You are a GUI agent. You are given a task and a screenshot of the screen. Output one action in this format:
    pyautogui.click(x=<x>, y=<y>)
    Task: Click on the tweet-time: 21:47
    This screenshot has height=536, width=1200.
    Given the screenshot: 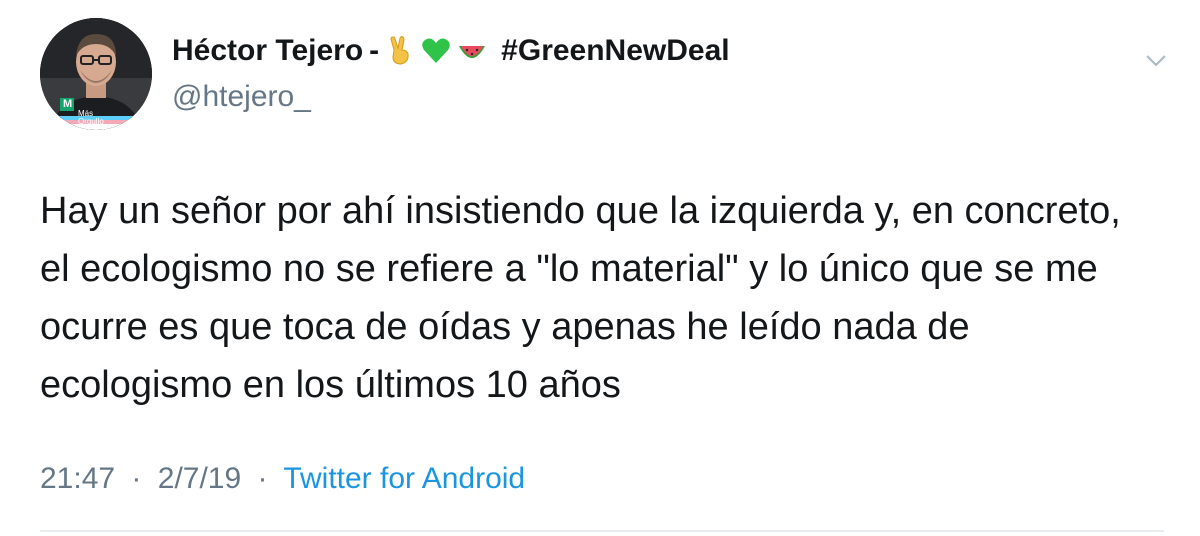 What is the action you would take?
    pyautogui.click(x=77, y=478)
    